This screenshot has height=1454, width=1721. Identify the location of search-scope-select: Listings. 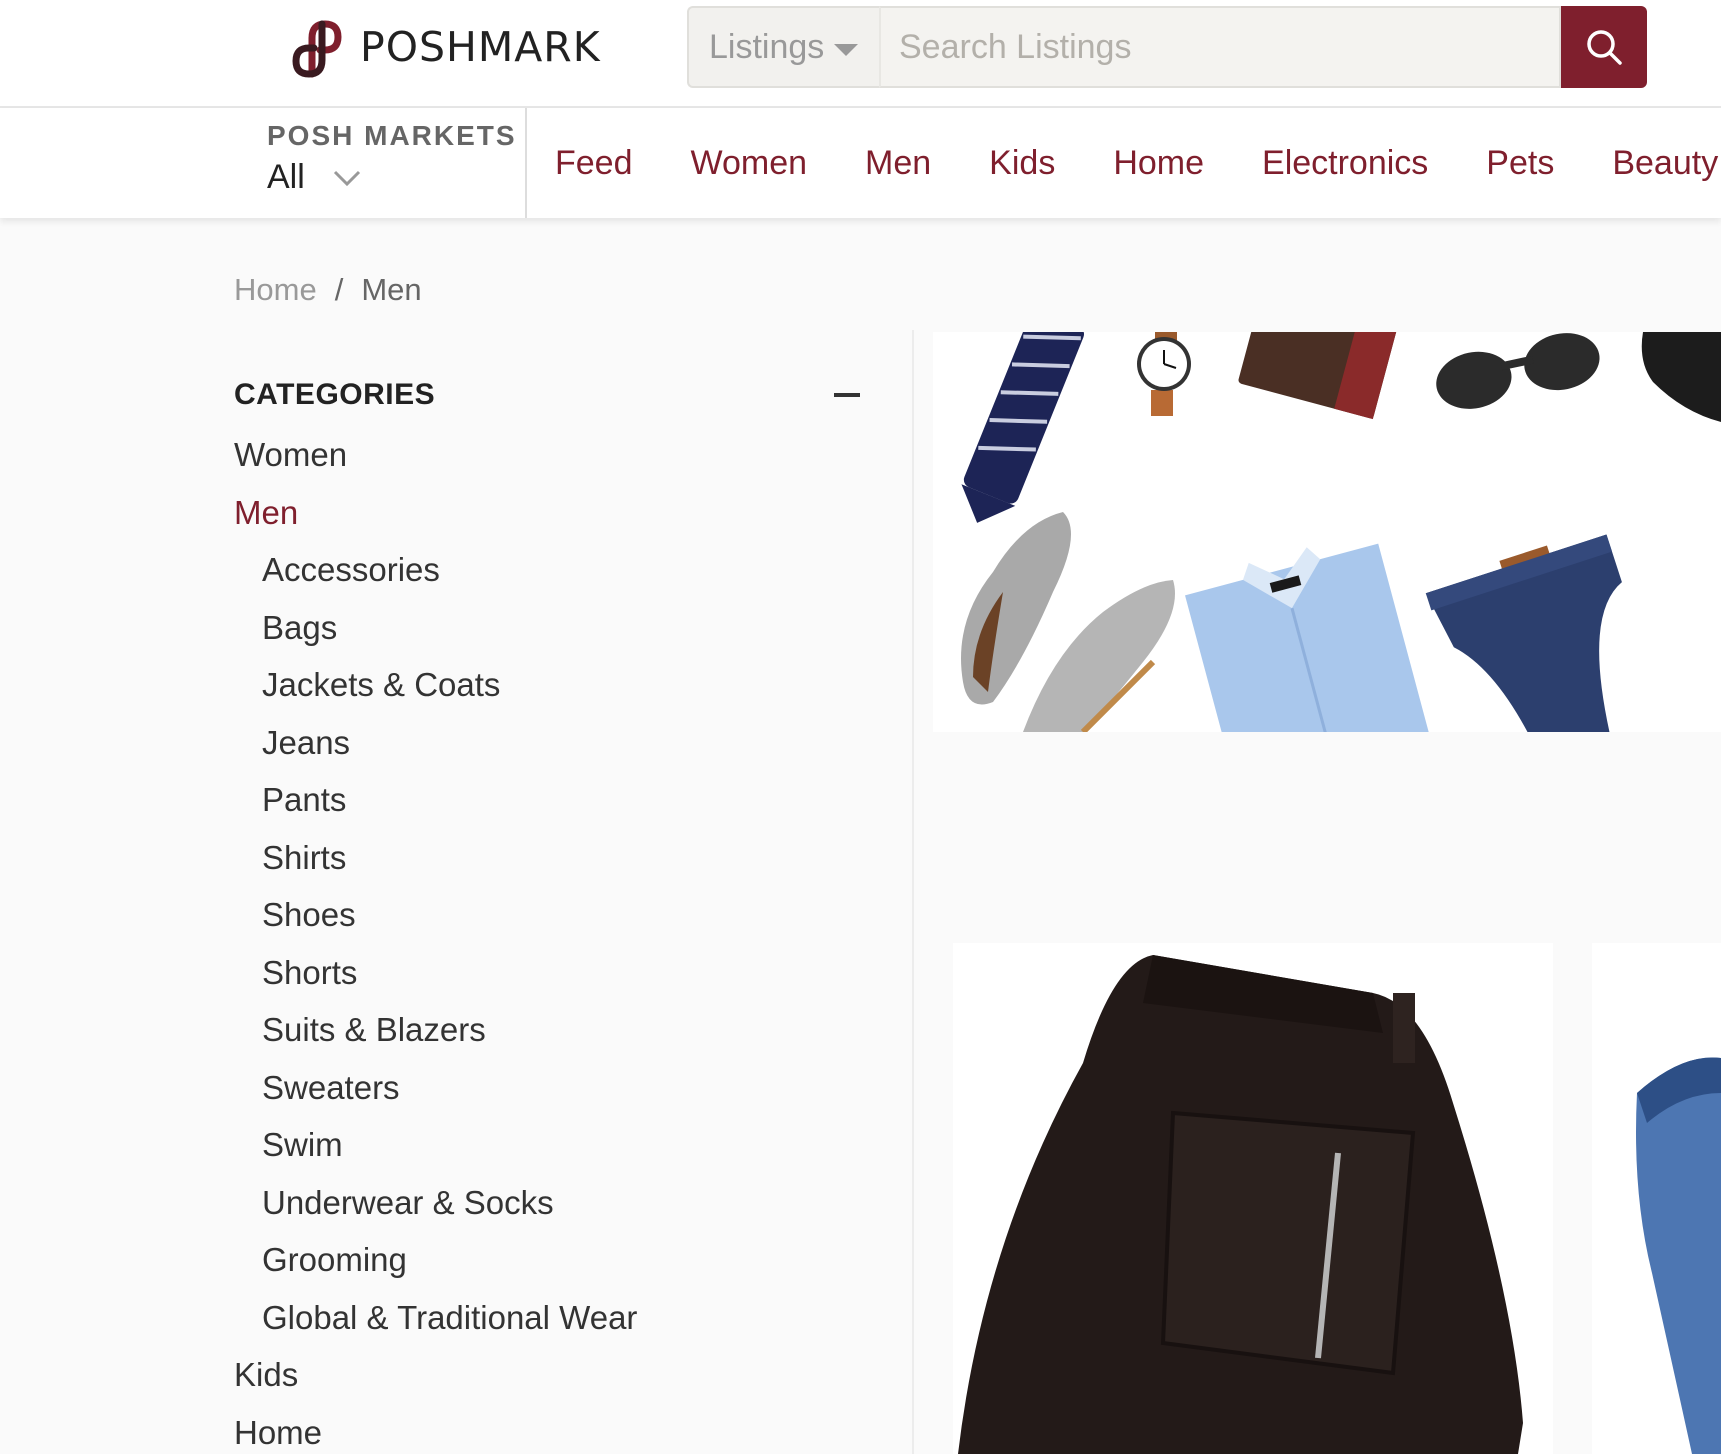
(783, 47).